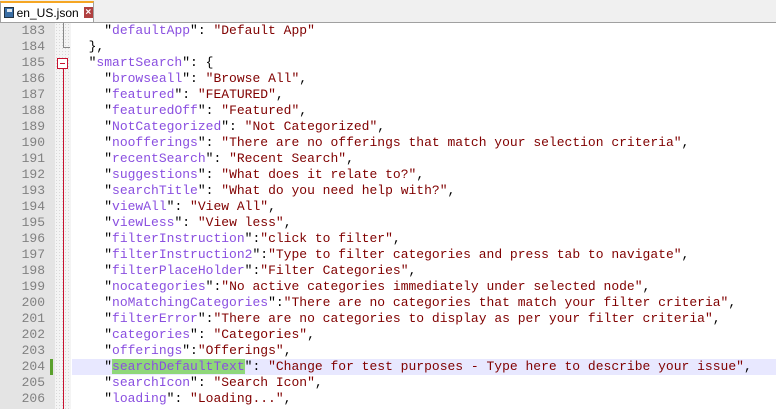  I want to click on code-line: 194 "viewAll": "View All",, so click(388, 207).